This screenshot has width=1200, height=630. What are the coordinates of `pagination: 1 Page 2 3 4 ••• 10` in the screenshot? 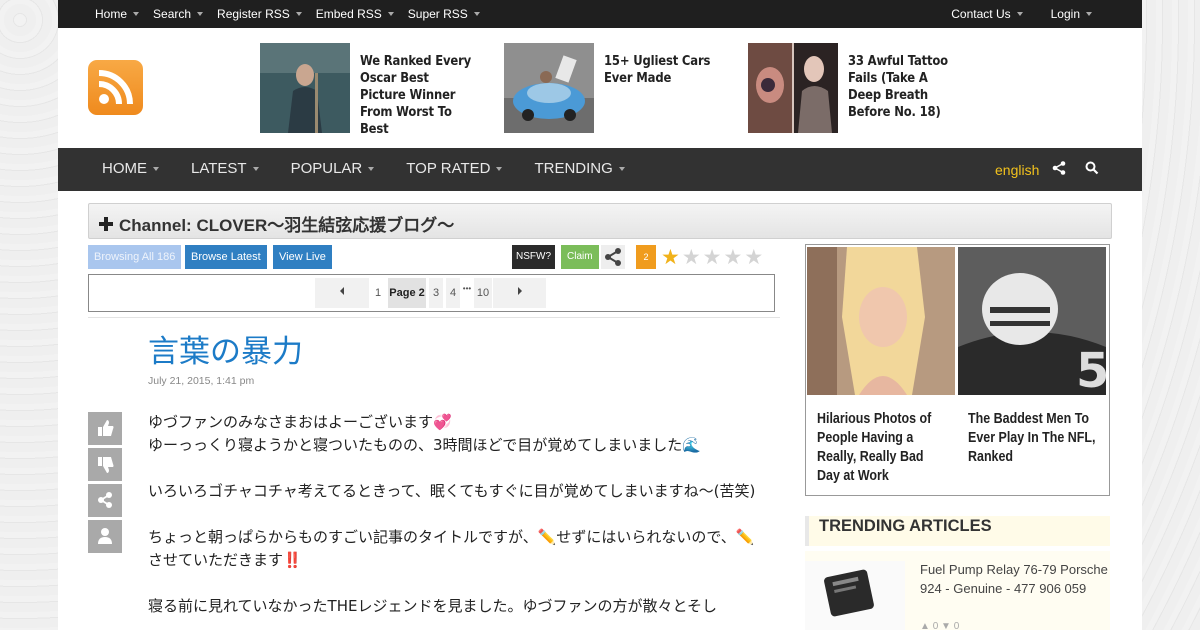 It's located at (431, 293).